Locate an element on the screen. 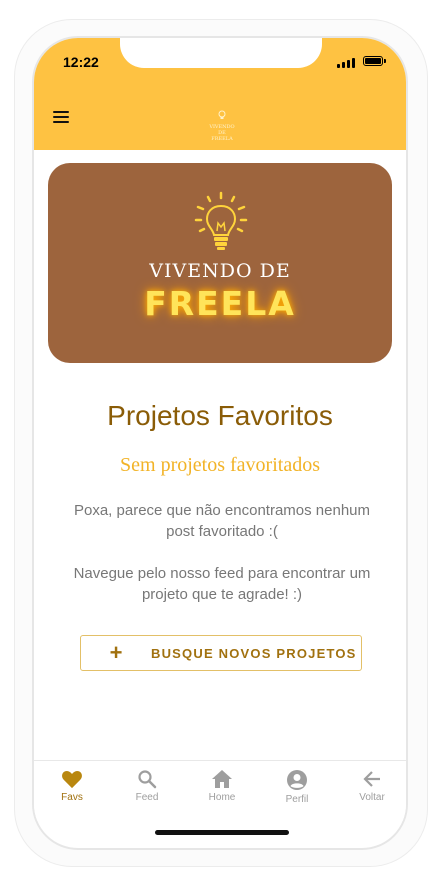 The width and height of the screenshot is (440, 871). search-projects-label: BUSQUE NOVOS PROJETOS is located at coordinates (254, 653).